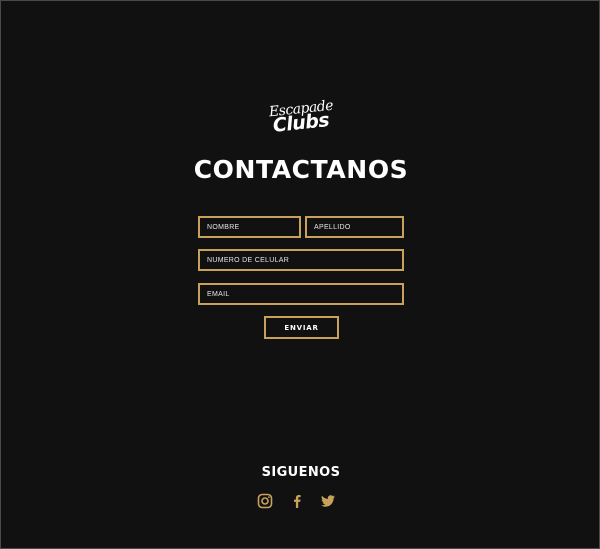 The image size is (600, 549). What do you see at coordinates (297, 501) in the screenshot?
I see `facebook-icon` at bounding box center [297, 501].